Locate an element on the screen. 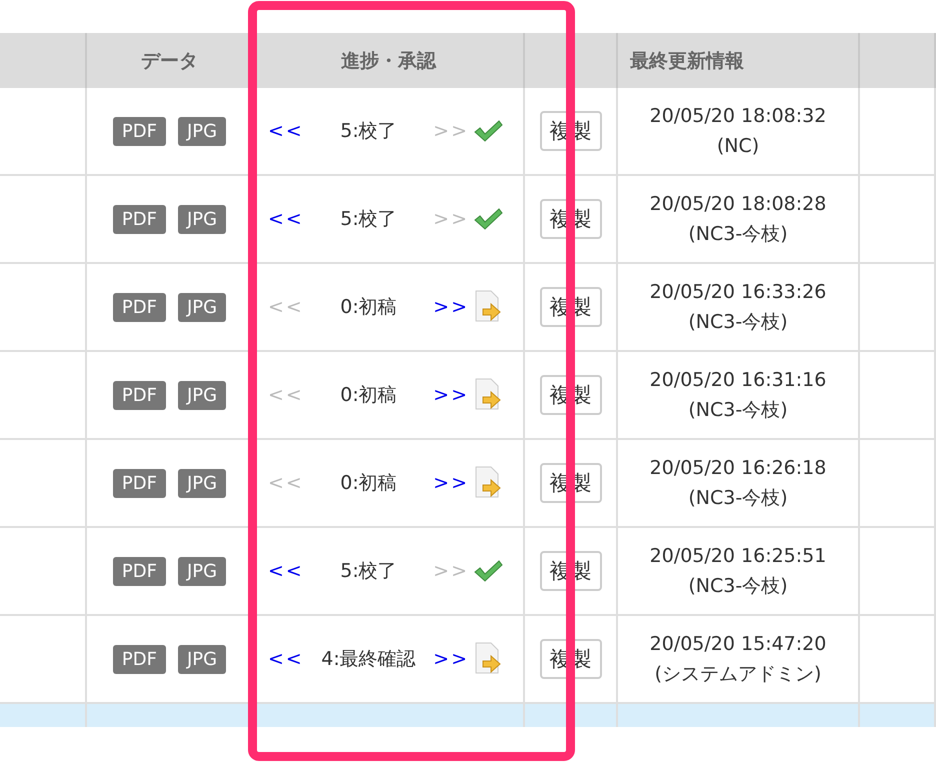 The height and width of the screenshot is (762, 936). updated-time: 20/05/20 15:47:20 is located at coordinates (738, 644).